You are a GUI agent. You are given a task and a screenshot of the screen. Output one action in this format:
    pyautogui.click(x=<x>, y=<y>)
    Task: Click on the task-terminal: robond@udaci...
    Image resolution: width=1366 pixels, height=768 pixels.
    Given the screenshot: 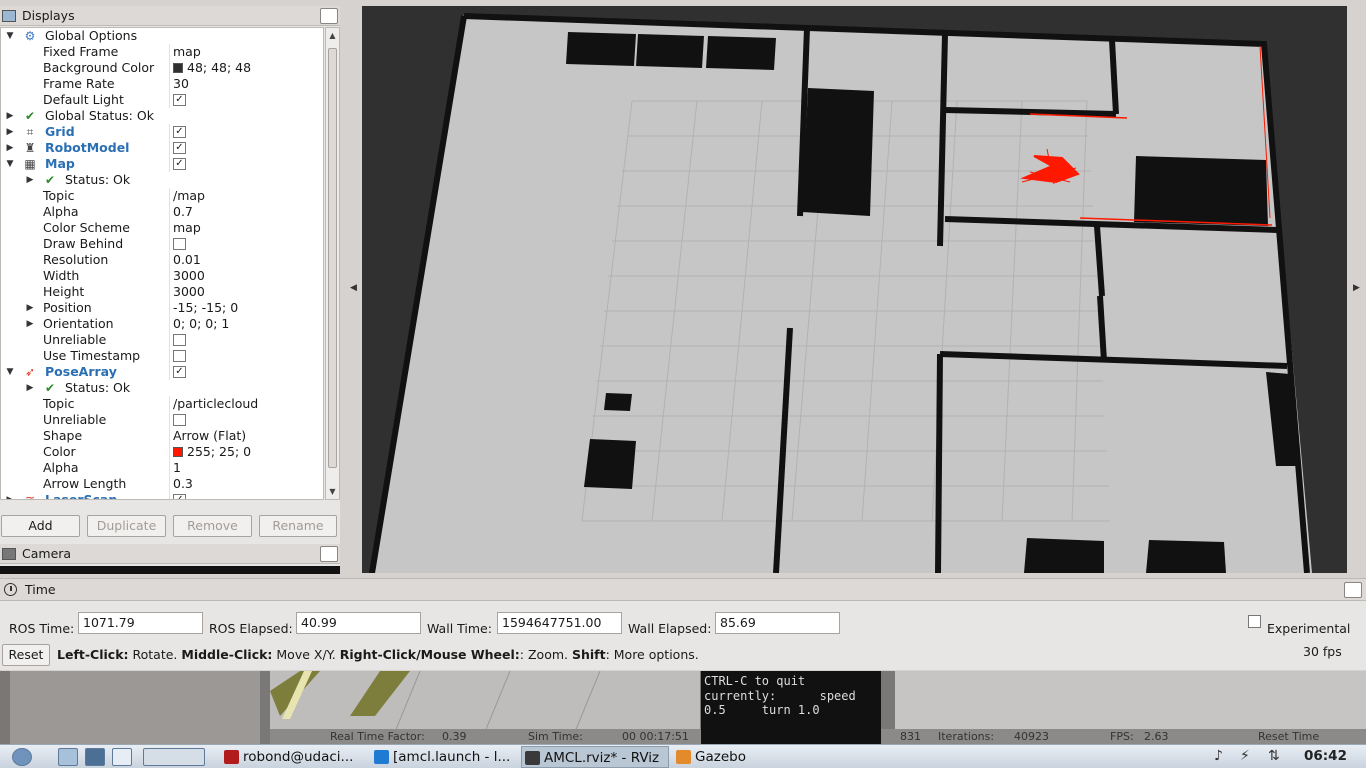 What is the action you would take?
    pyautogui.click(x=294, y=757)
    